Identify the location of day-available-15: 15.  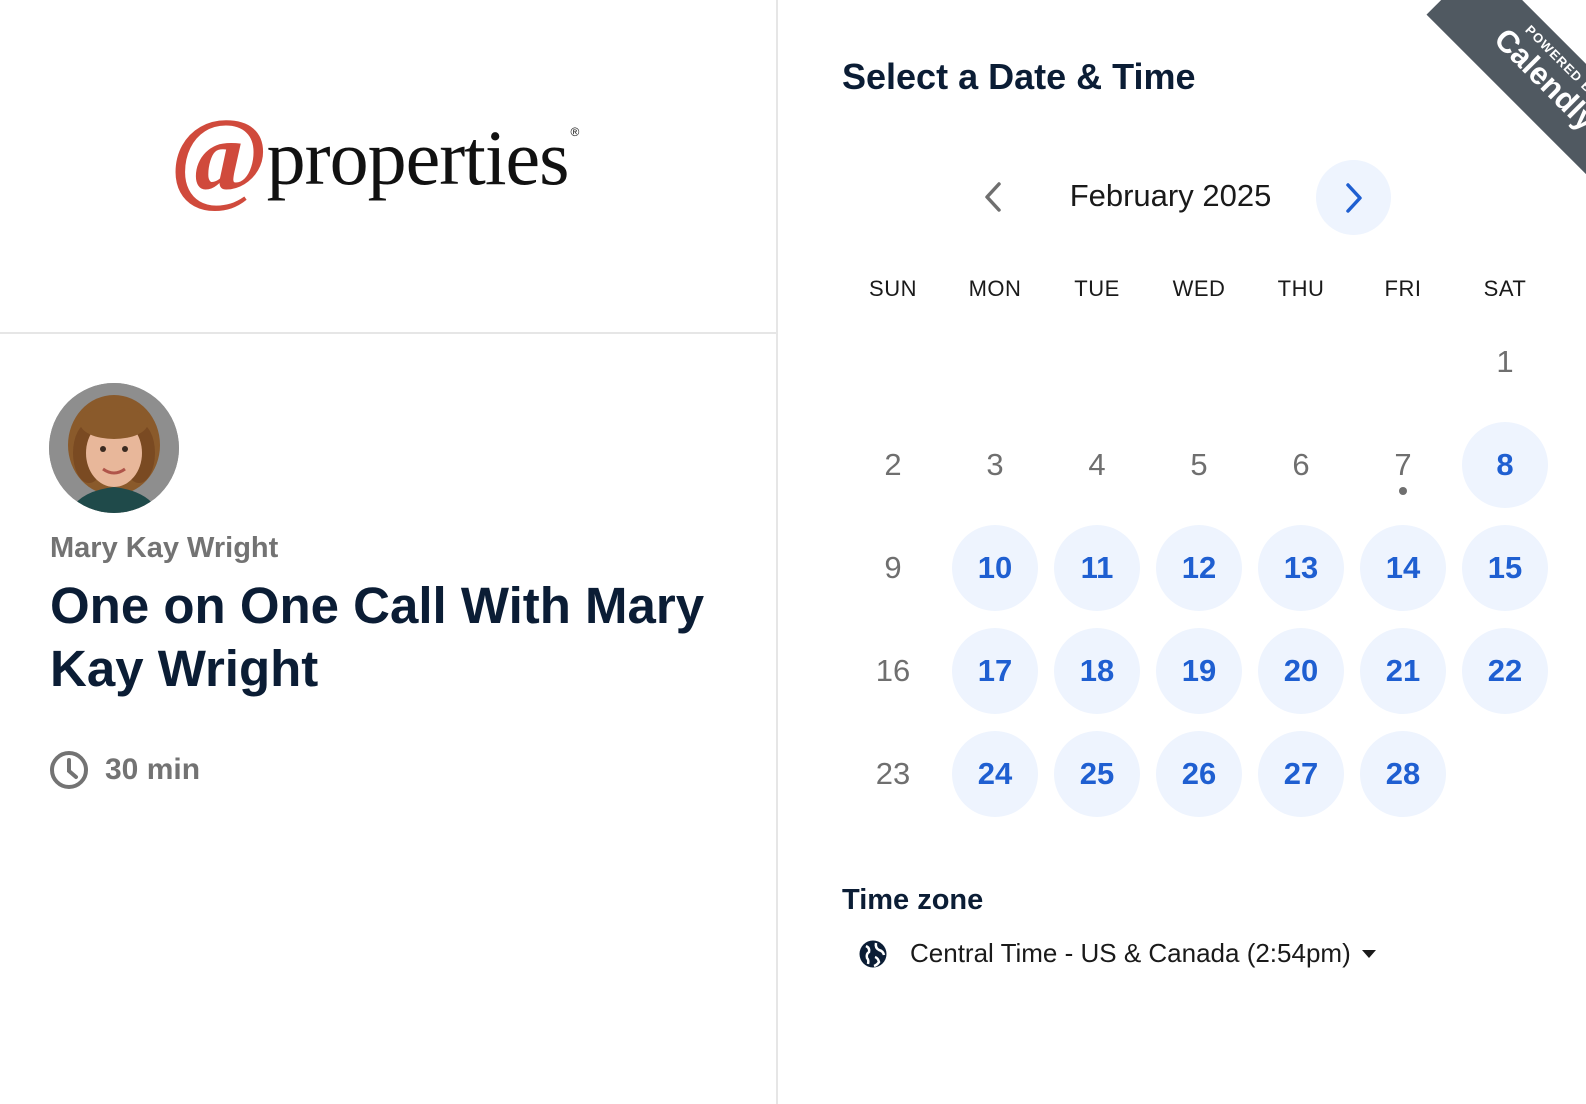
(1505, 568).